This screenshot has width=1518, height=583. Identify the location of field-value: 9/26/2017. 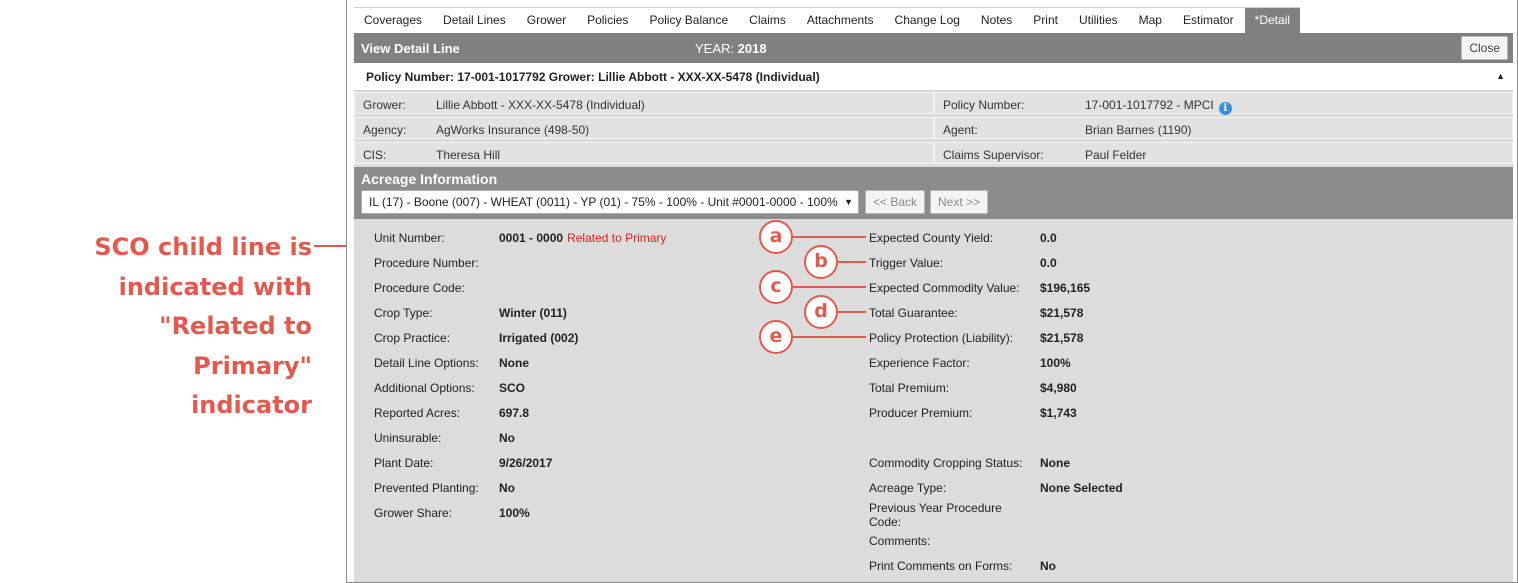
(526, 463).